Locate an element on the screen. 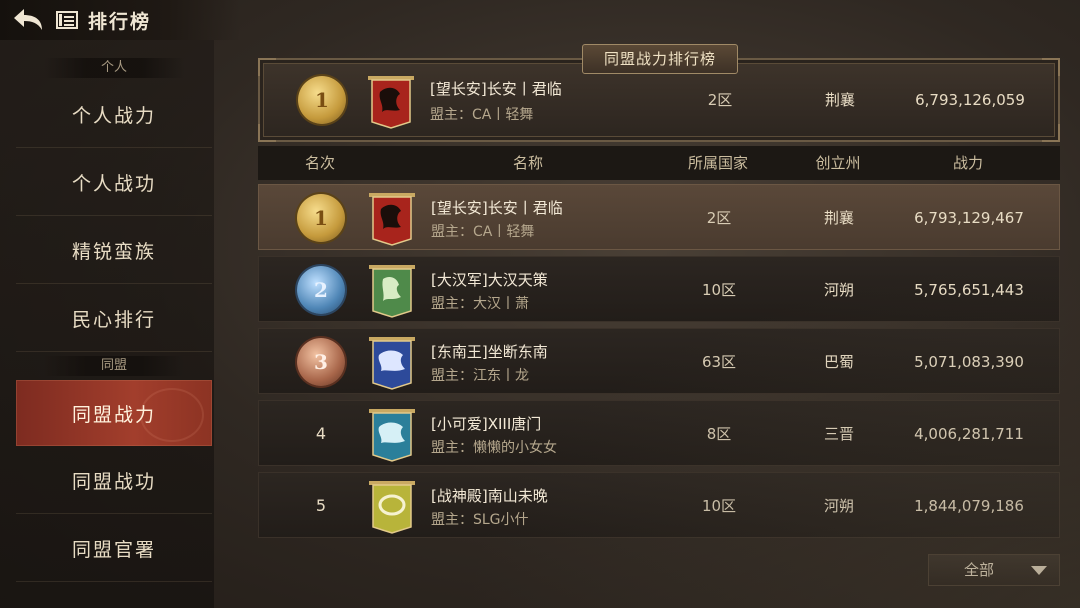 The image size is (1080, 608). alliance-state: 荆襄 is located at coordinates (838, 218).